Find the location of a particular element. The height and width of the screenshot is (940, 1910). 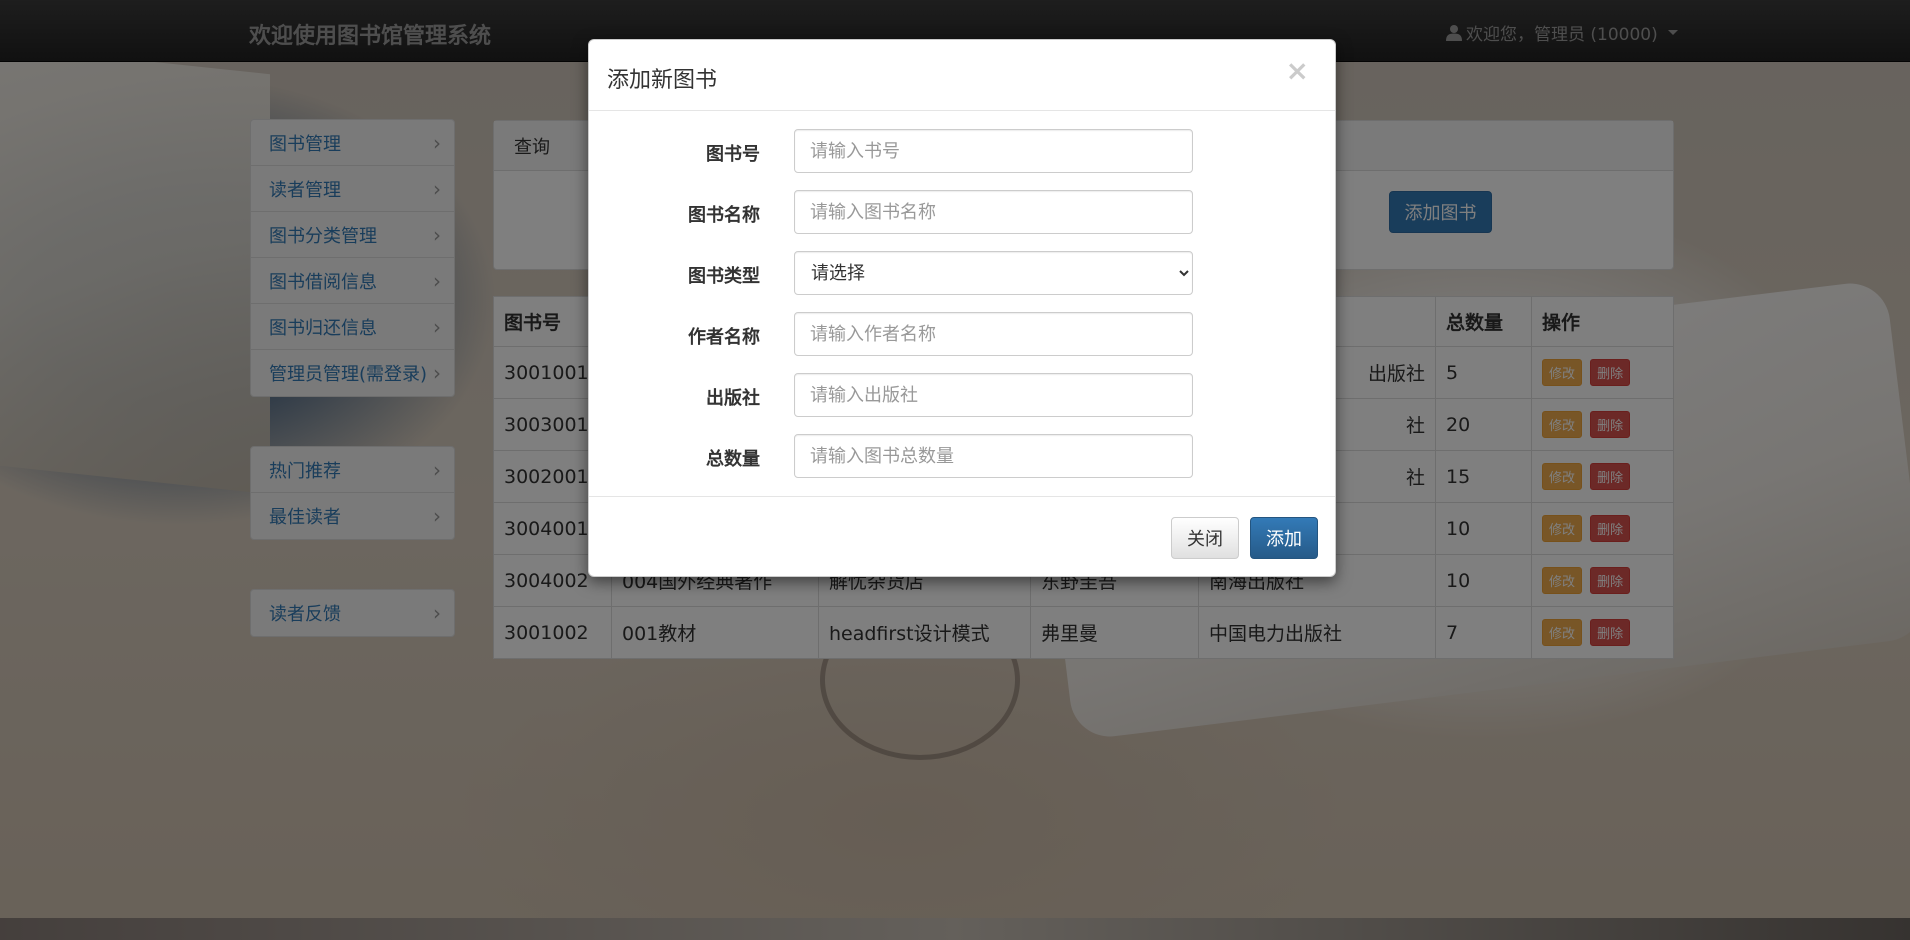

form-row-book-id: 图书号 is located at coordinates (963, 151).